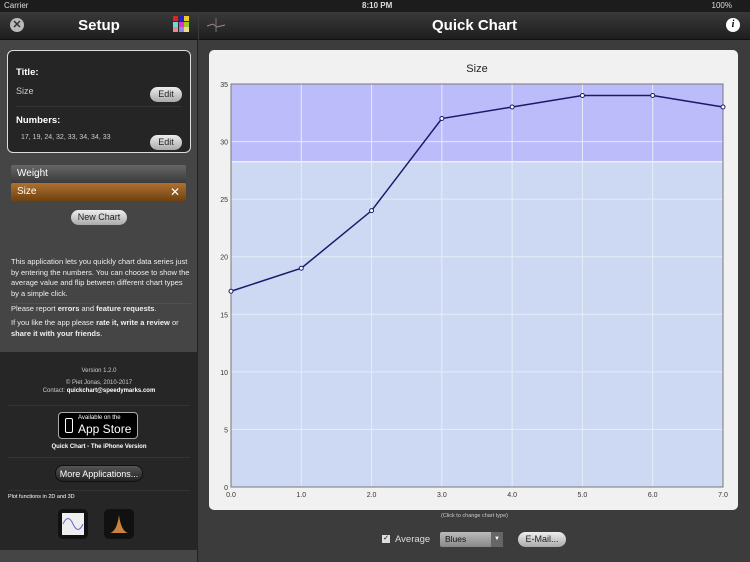 The height and width of the screenshot is (562, 750). I want to click on chart-title: Size, so click(476, 69).